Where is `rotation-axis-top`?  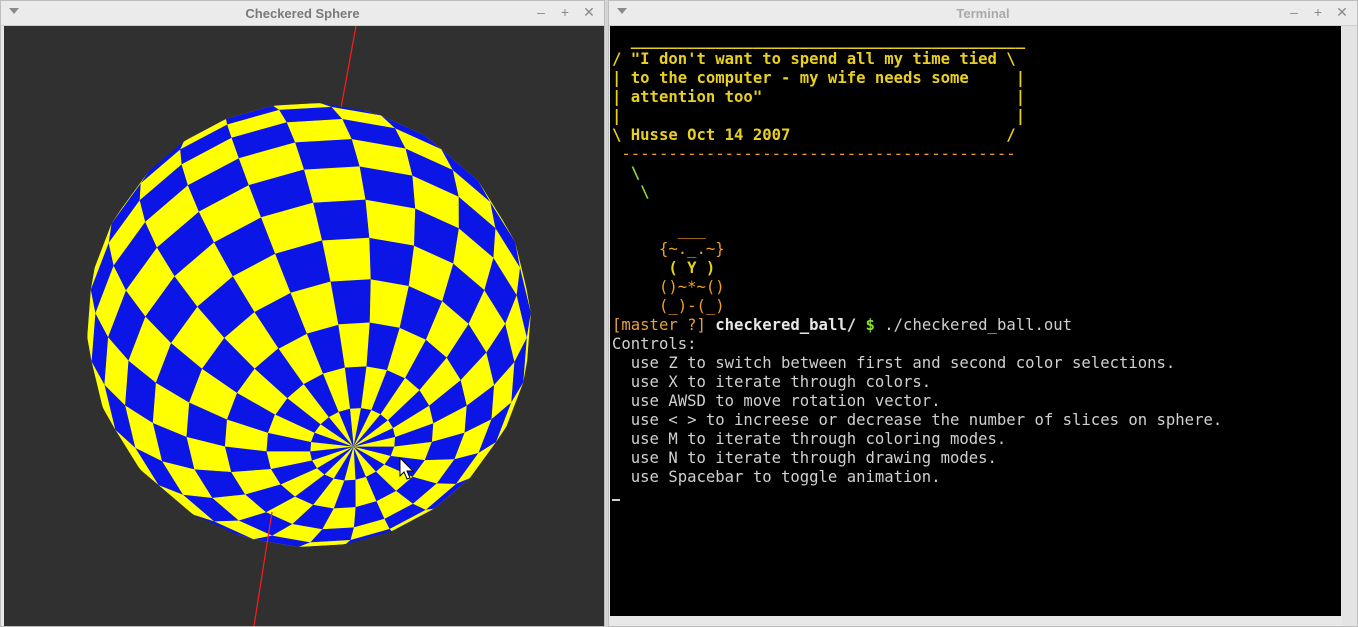 rotation-axis-top is located at coordinates (348, 67).